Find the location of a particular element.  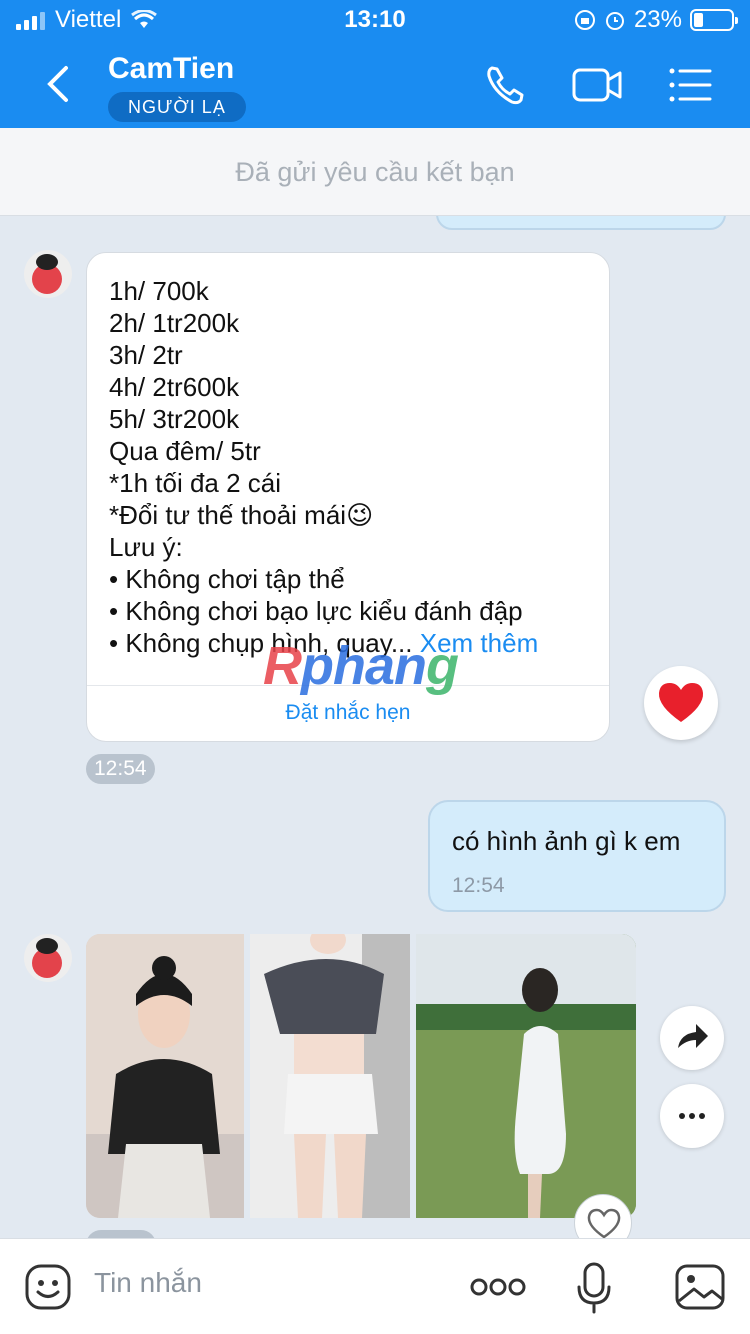

message-input is located at coordinates (264, 1283).